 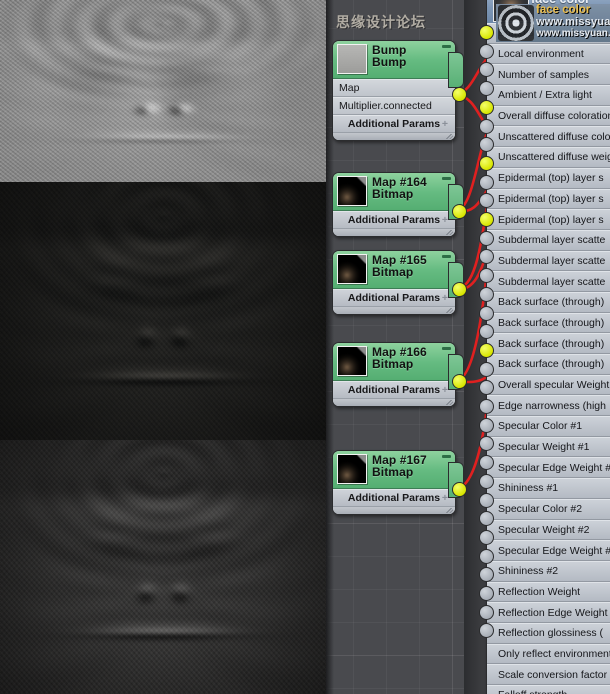 I want to click on bump-row-map: Map, so click(x=394, y=88).